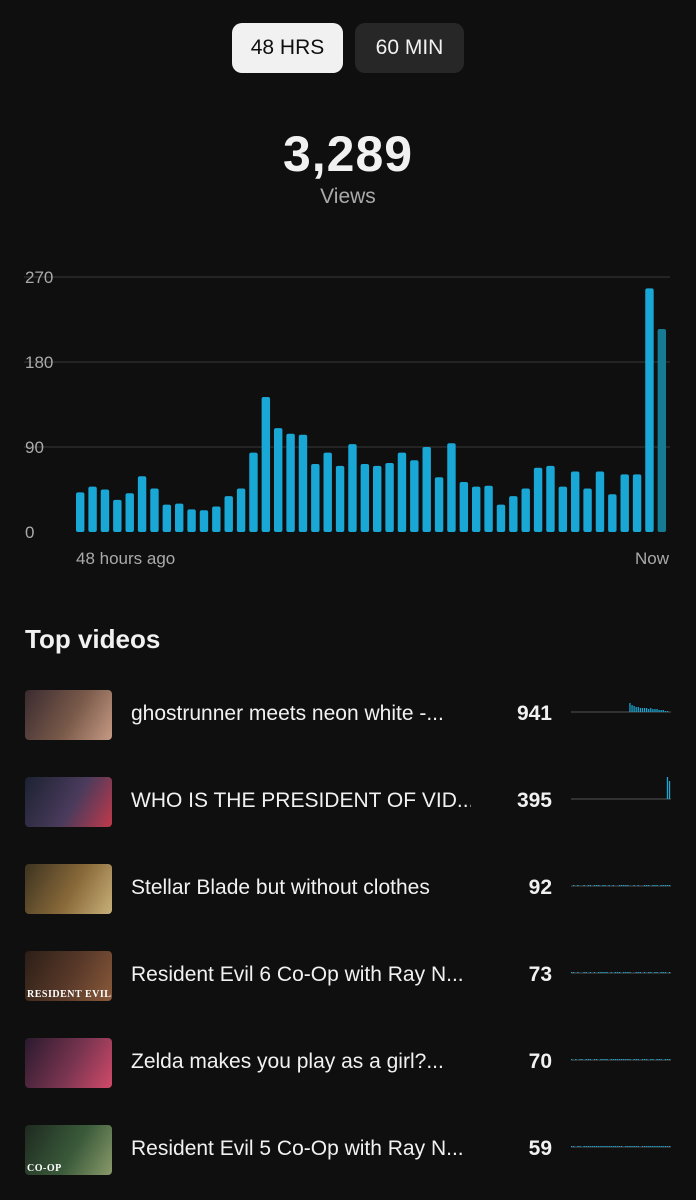  Describe the element at coordinates (68, 1150) in the screenshot. I see `video-thumbnail: CO-OP` at that location.